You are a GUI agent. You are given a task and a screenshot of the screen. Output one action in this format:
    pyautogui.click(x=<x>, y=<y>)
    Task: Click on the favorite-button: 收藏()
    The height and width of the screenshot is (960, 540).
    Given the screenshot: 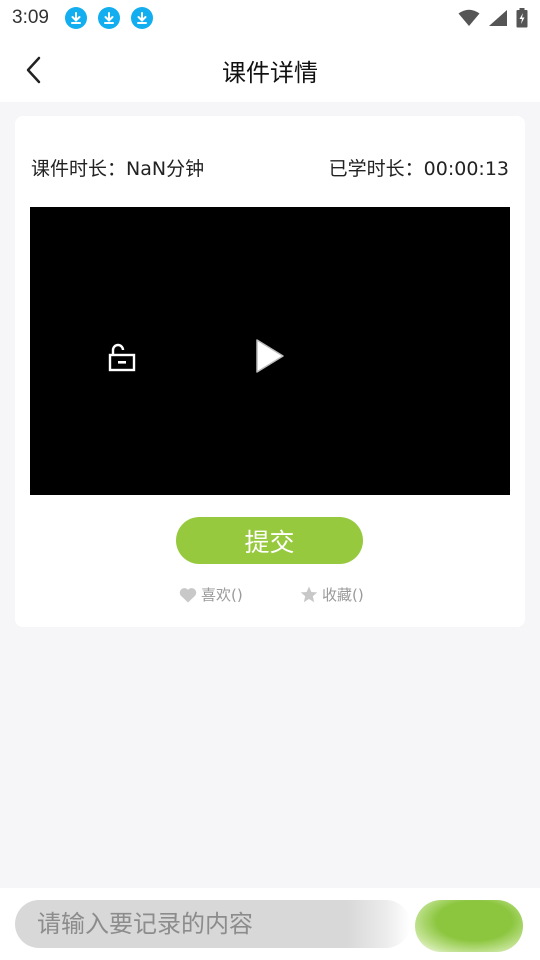 What is the action you would take?
    pyautogui.click(x=332, y=594)
    